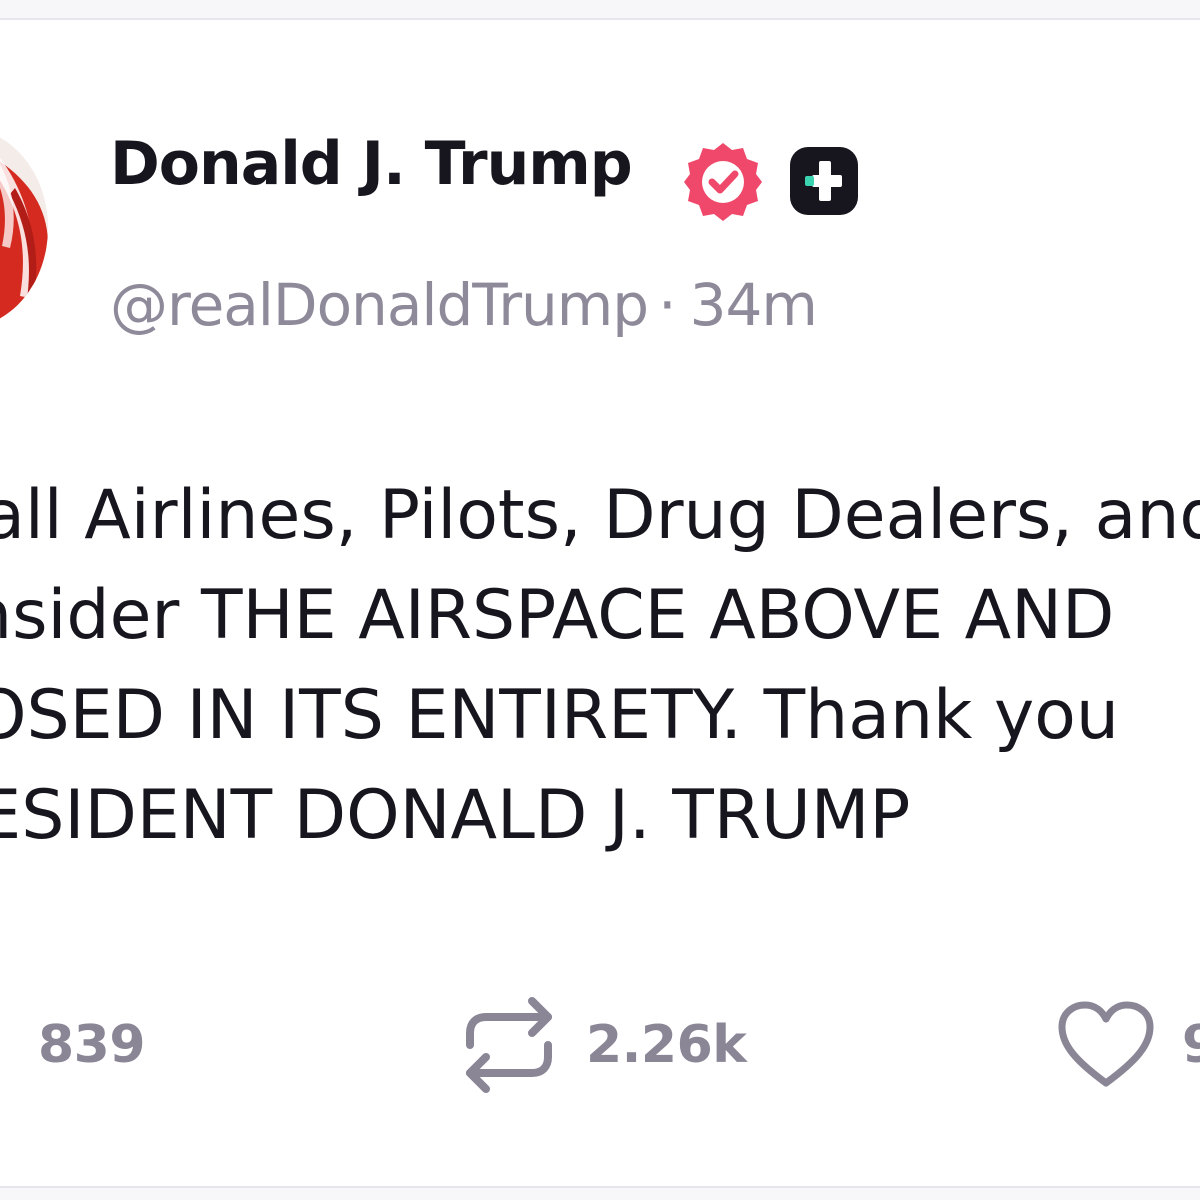 The image size is (1200, 1200). What do you see at coordinates (455, 815) in the screenshot?
I see `post-text-line: PRESIDENT DONALD J. TRUMP` at bounding box center [455, 815].